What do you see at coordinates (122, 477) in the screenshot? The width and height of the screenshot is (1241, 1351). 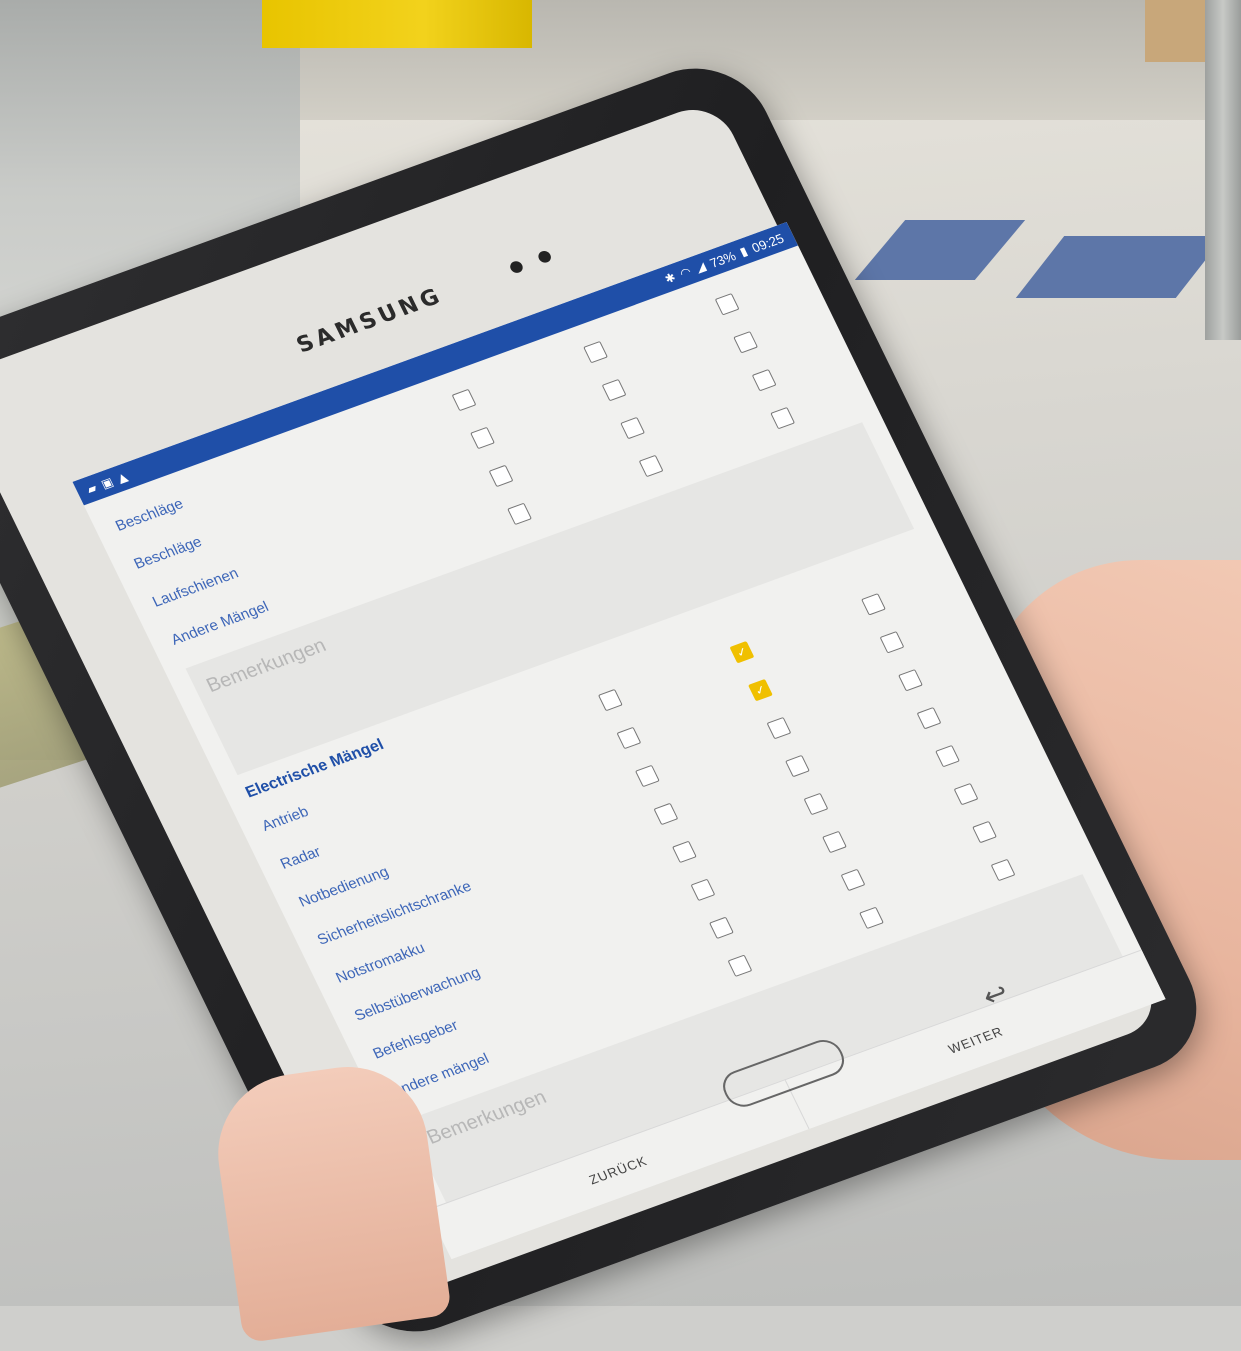 I see `warning-icon: ▲` at bounding box center [122, 477].